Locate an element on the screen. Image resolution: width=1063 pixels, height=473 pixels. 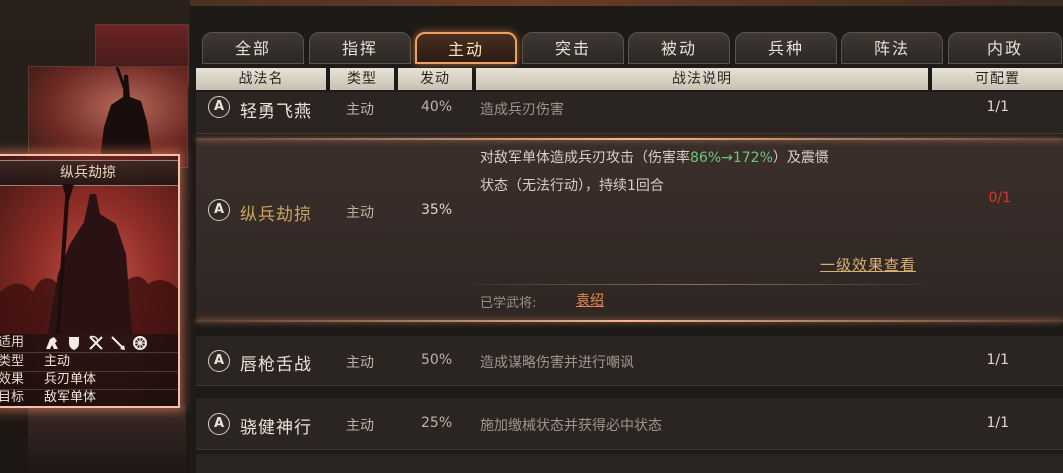
tab-active: 主动 is located at coordinates (466, 48).